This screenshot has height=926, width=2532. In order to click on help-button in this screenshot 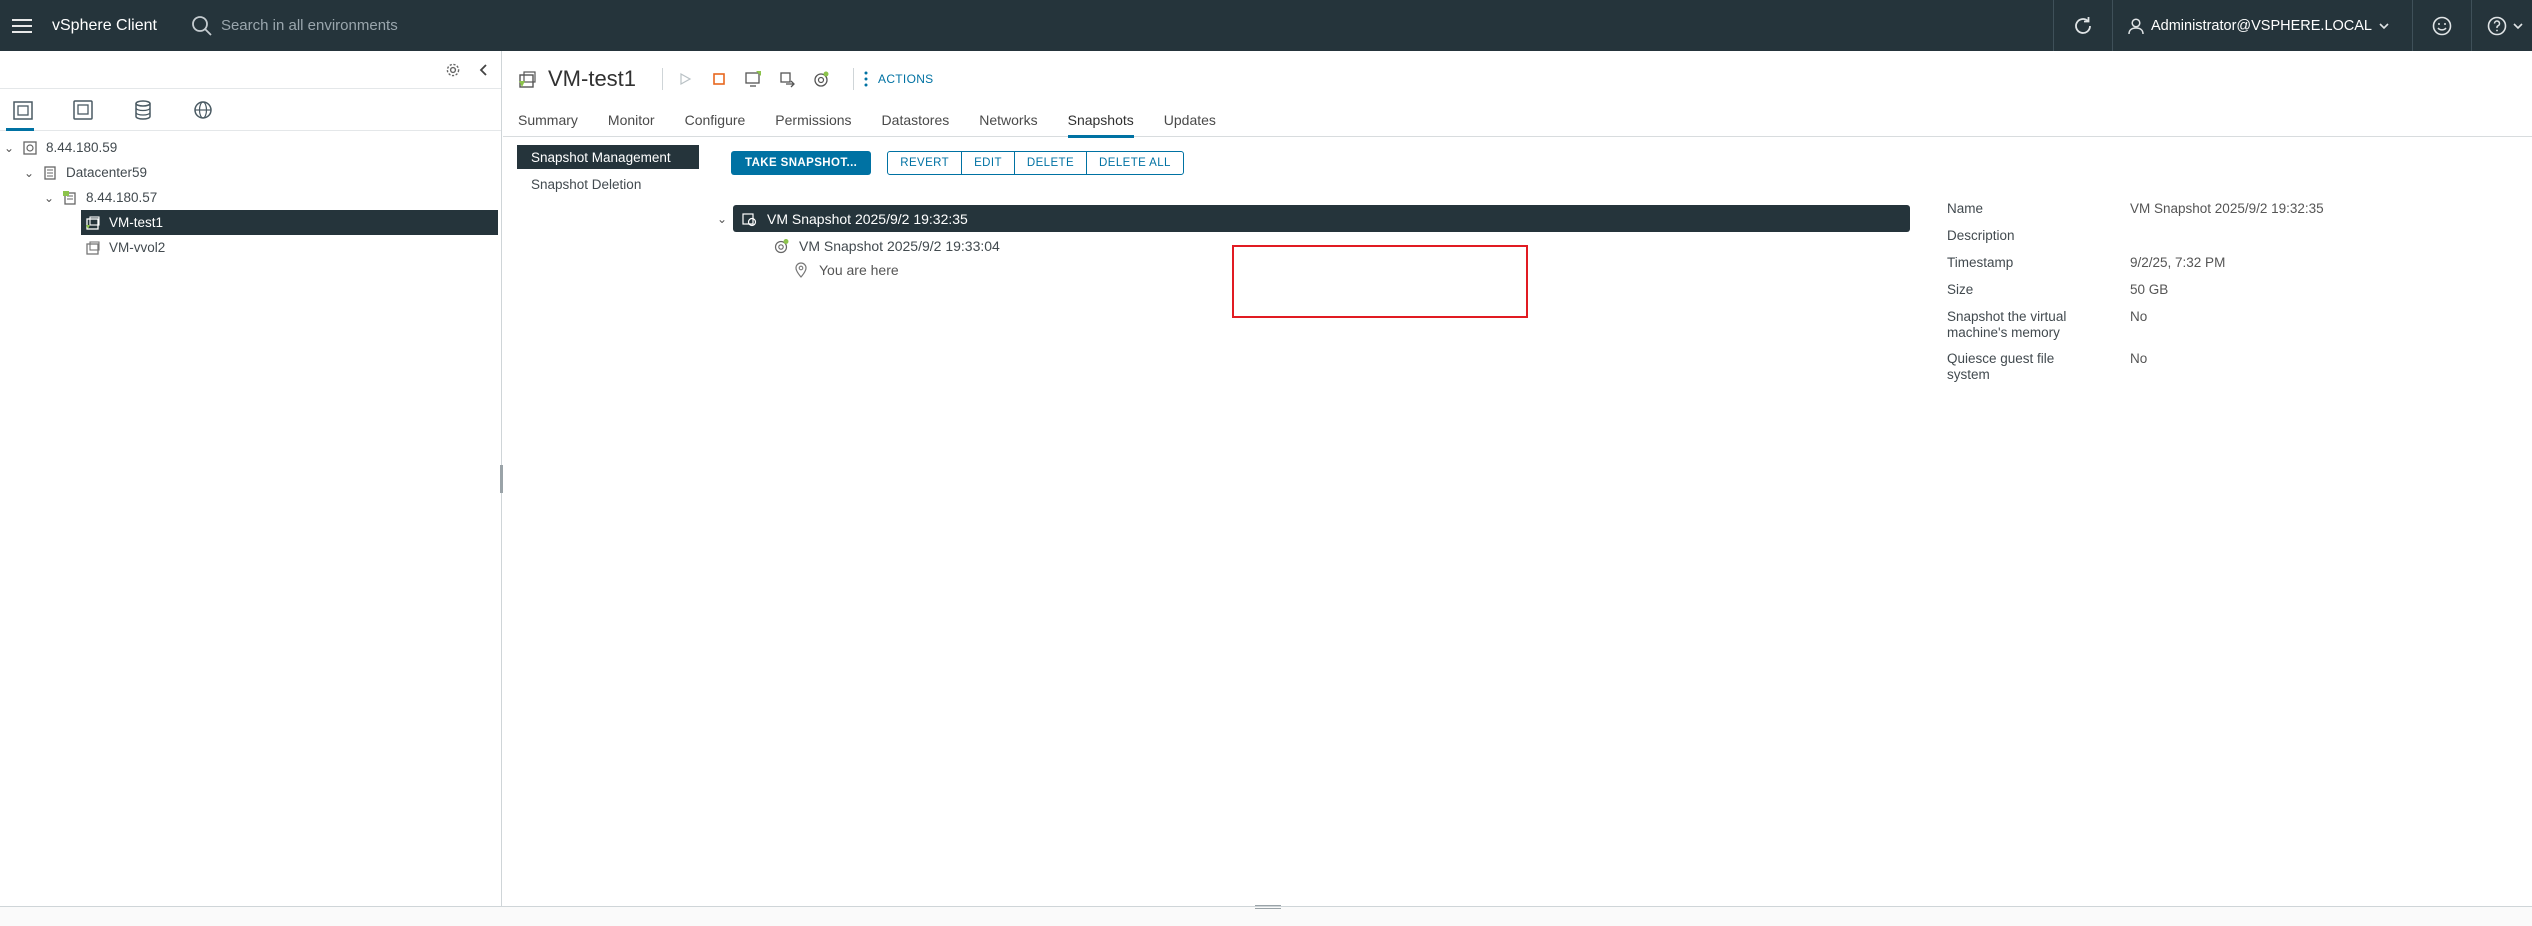, I will do `click(2502, 25)`.